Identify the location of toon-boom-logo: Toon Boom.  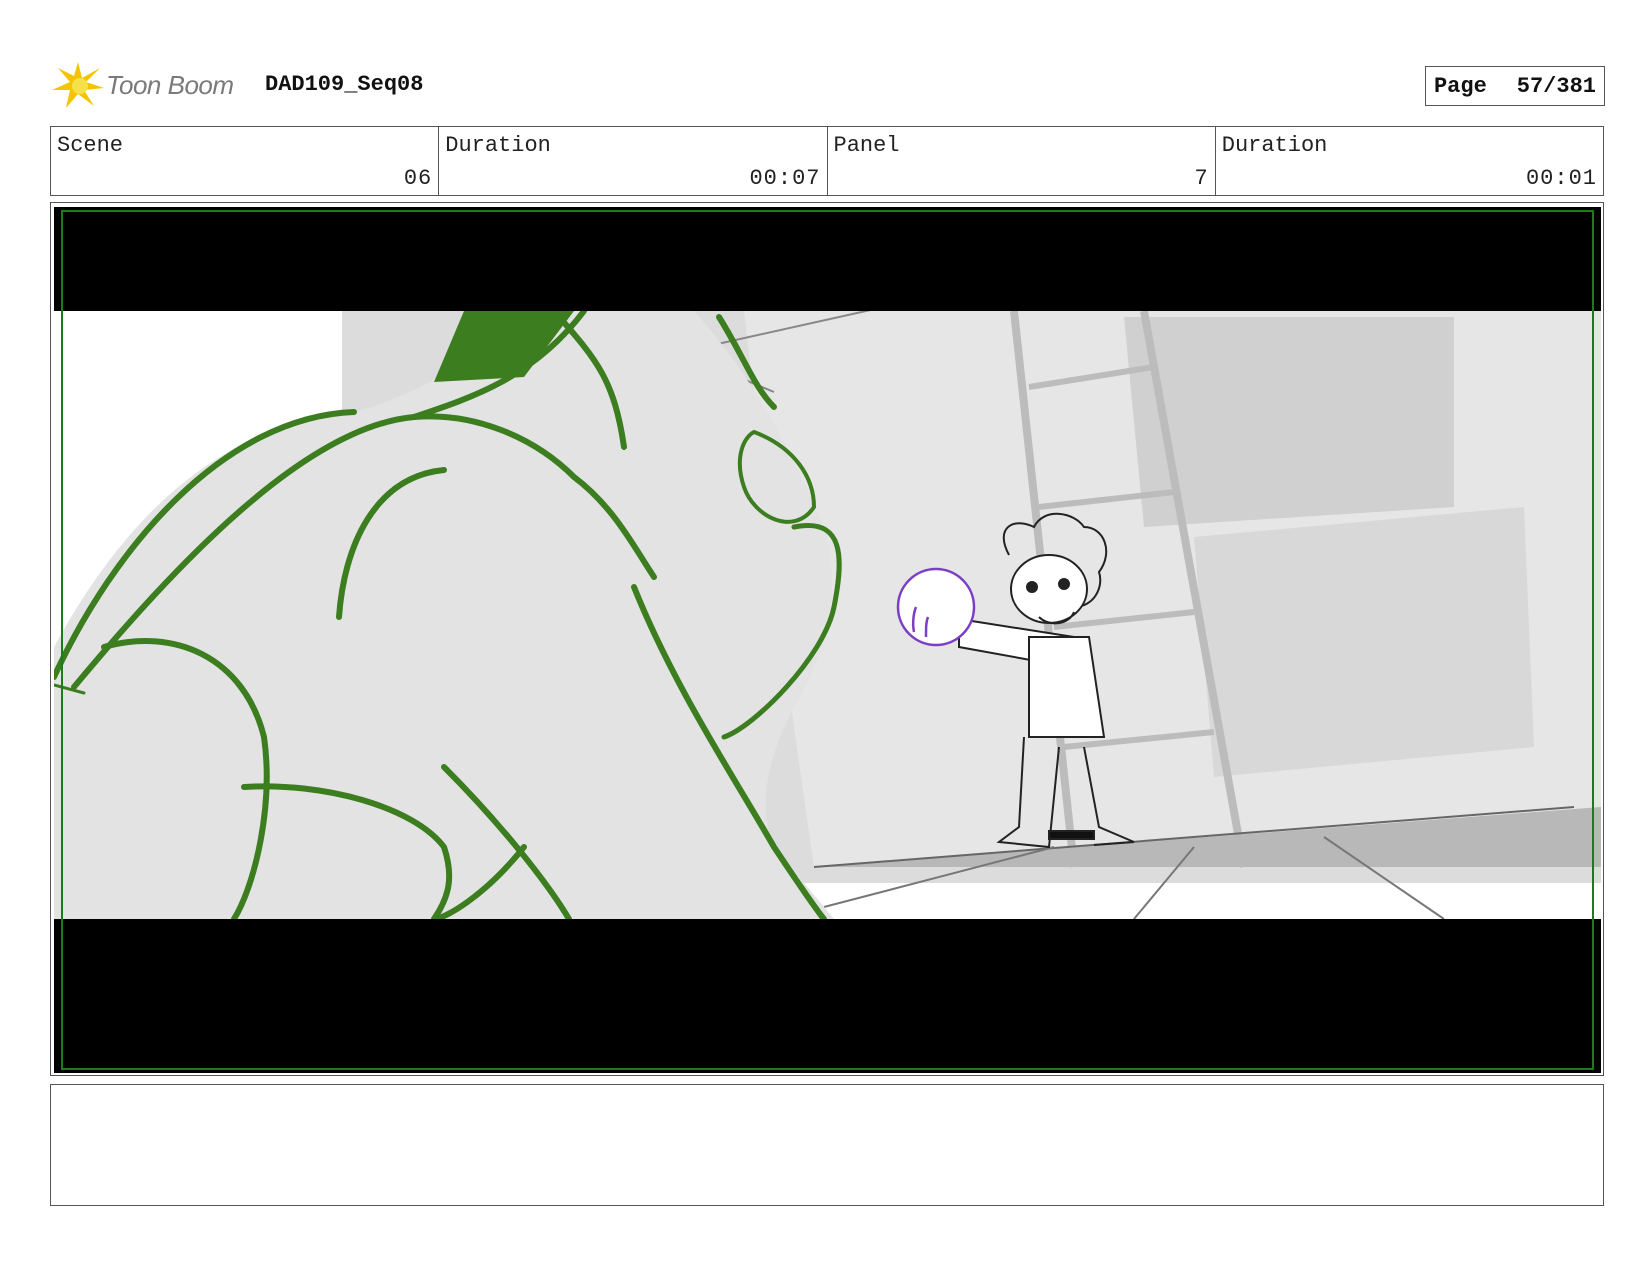
(155, 85).